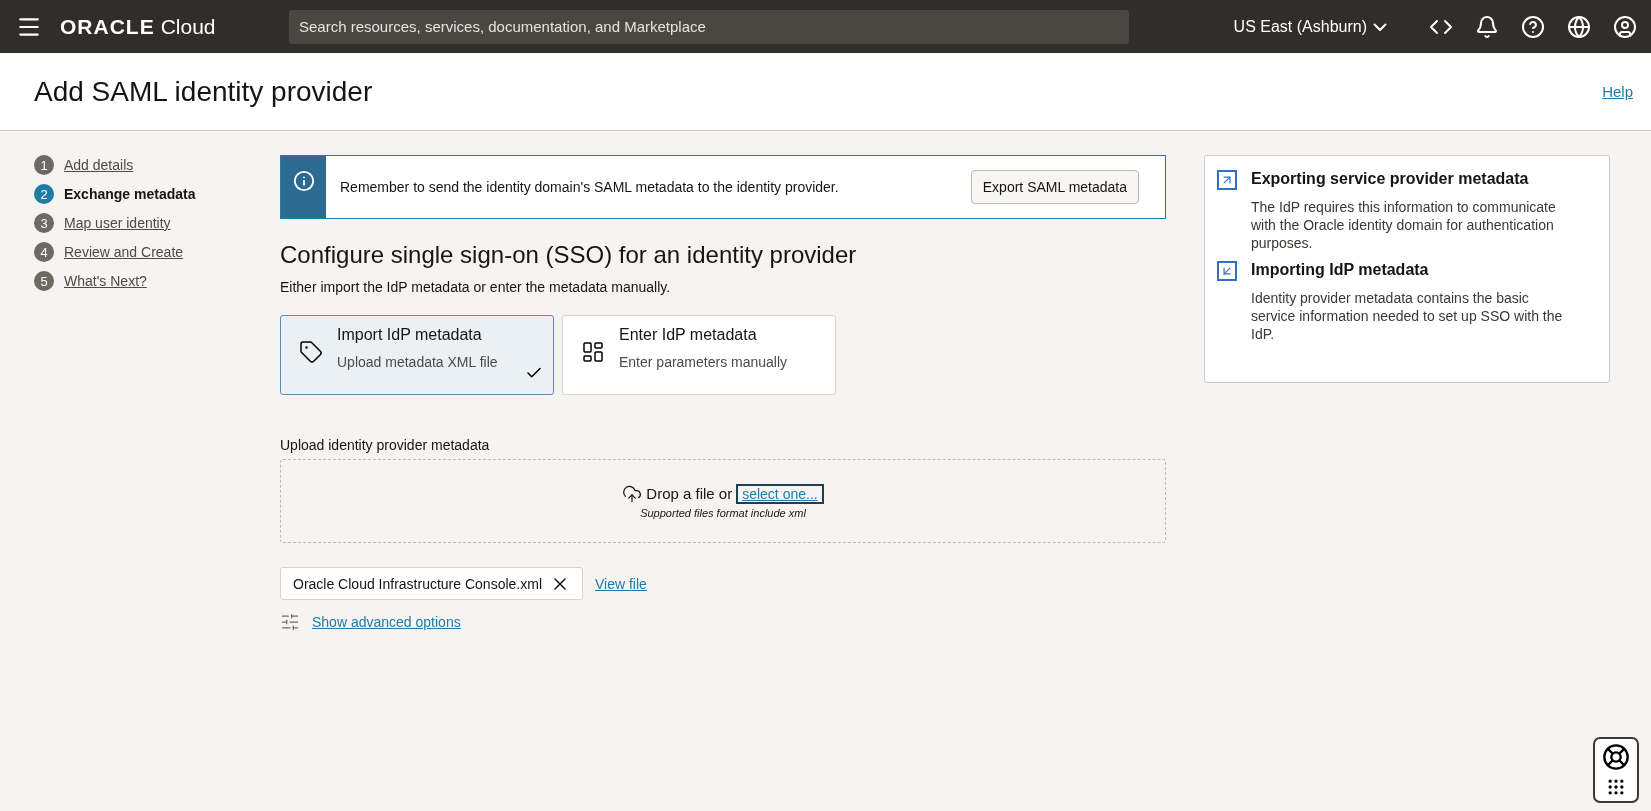 The width and height of the screenshot is (1651, 811). I want to click on file-name: Oracle Cloud Infrastructure Console.xml, so click(417, 583).